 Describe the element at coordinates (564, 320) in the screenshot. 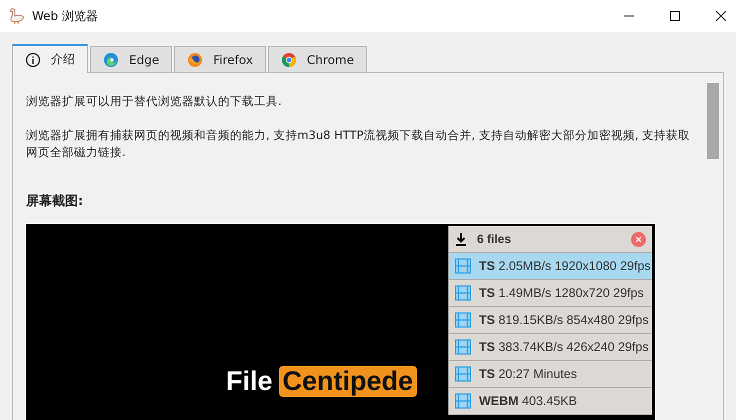

I see `file-info: TS 819.15KB/s 854x480 29fps` at that location.